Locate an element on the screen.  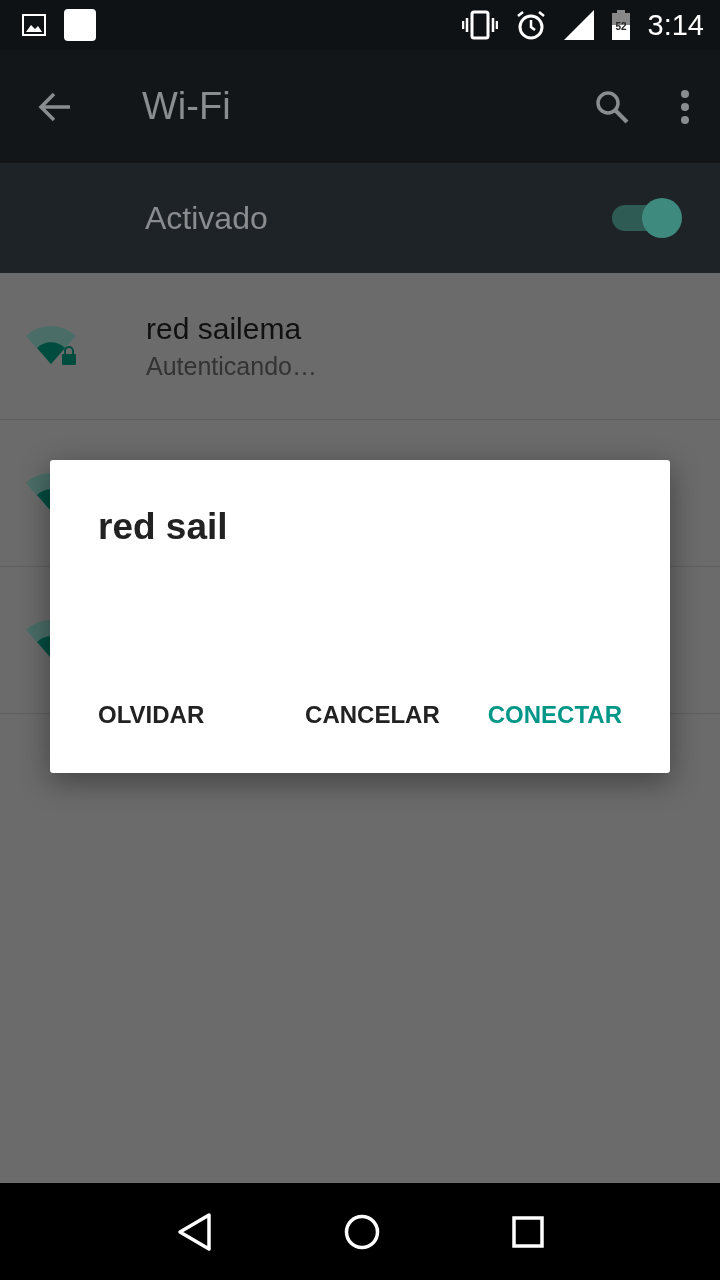
dialog-button: OLVIDAR is located at coordinates (151, 715).